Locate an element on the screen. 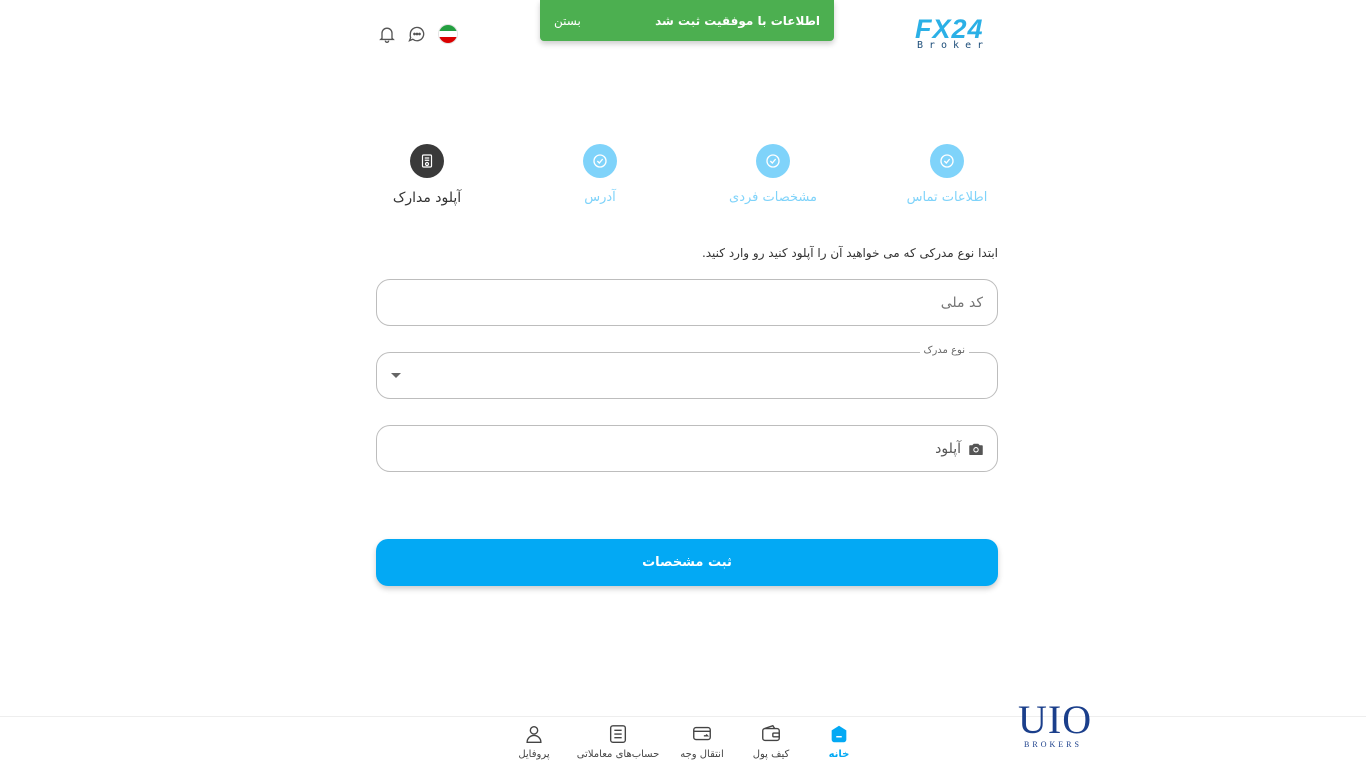  bell-icon is located at coordinates (387, 34).